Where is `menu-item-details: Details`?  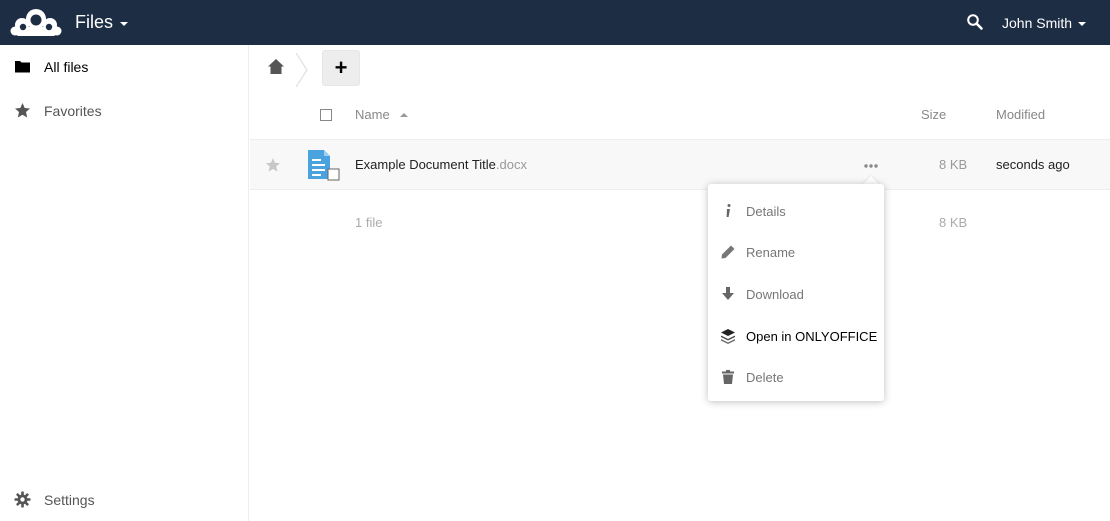 menu-item-details: Details is located at coordinates (796, 211).